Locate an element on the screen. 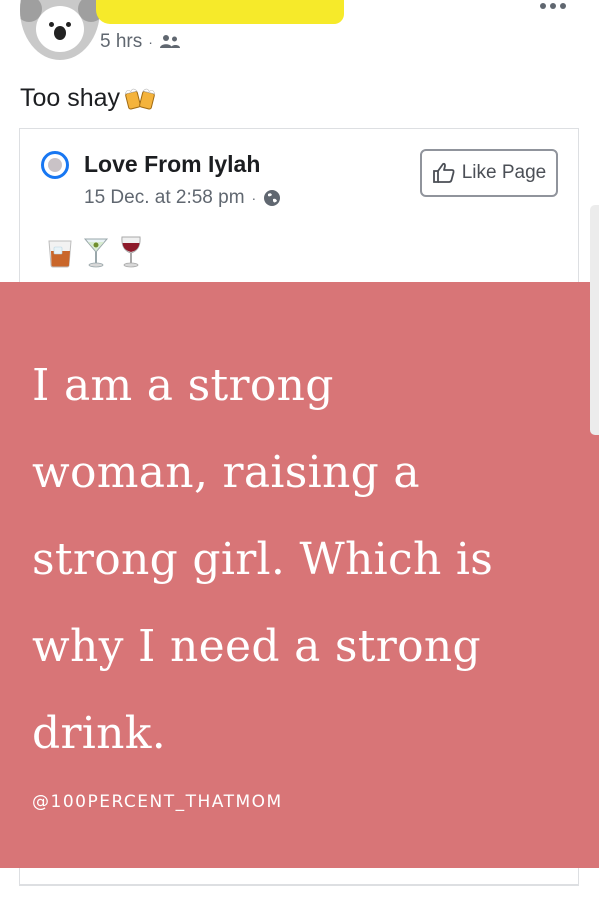 The height and width of the screenshot is (898, 599). beers-icon is located at coordinates (140, 99).